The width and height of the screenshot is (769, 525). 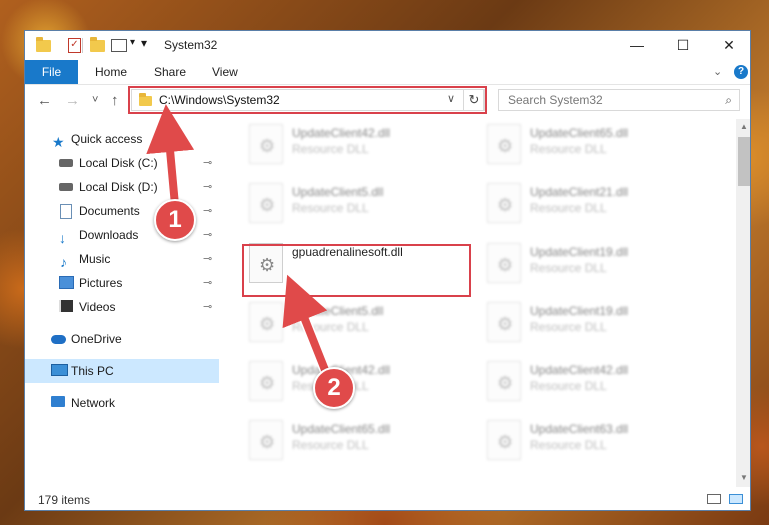 I want to click on sidebar-item-local-disk-c: Local Disk (C:) ⊸, so click(x=122, y=163).